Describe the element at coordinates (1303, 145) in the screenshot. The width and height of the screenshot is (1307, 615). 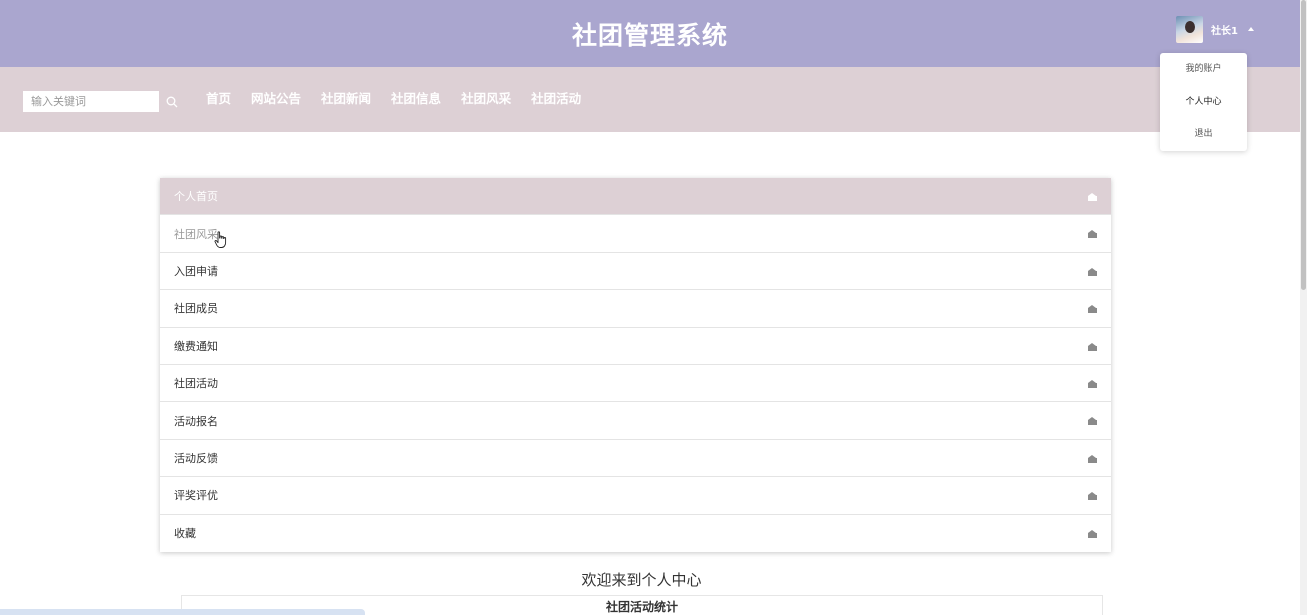
I see `scrollbar-thumb` at that location.